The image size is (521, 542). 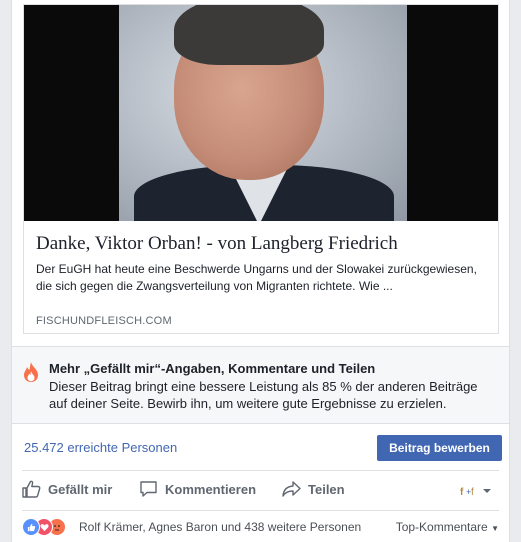 I want to click on reaction-icons, so click(x=48, y=527).